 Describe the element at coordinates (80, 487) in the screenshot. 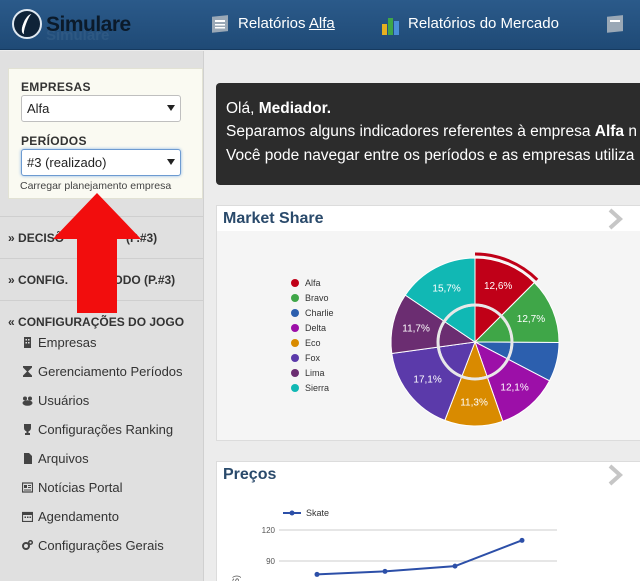

I see `menu-noticias-portal: Notícias Portal` at that location.